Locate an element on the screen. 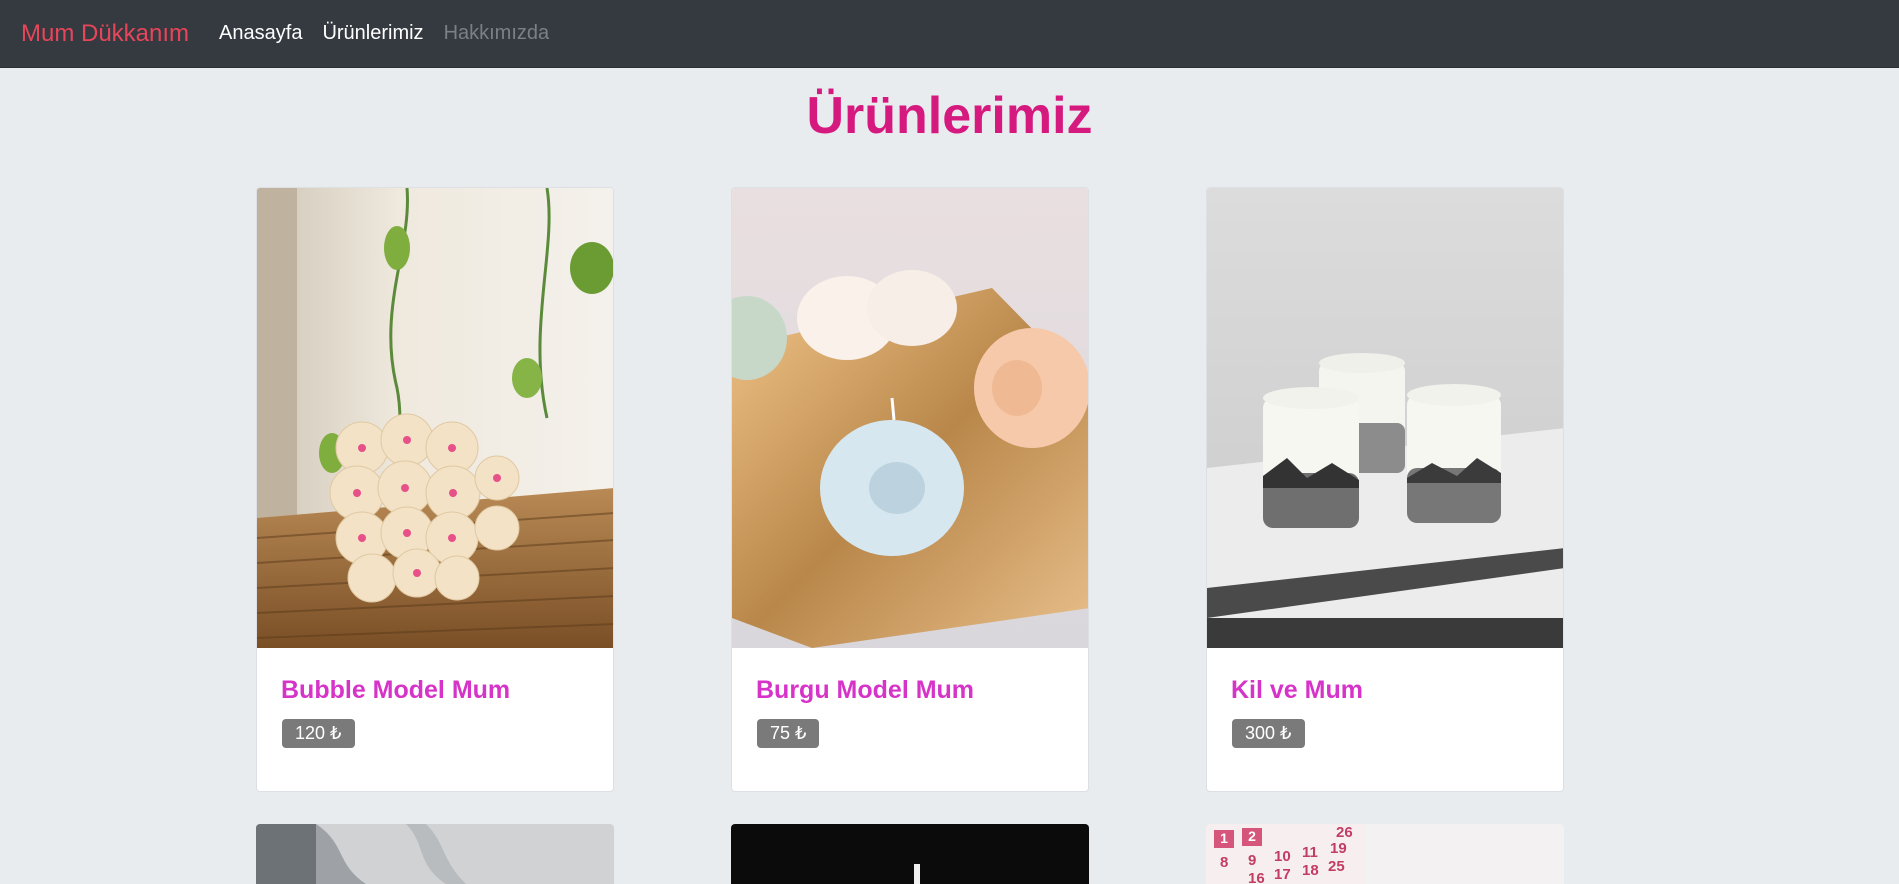 This screenshot has width=1899, height=884. price-badge: 75 ₺ is located at coordinates (788, 733).